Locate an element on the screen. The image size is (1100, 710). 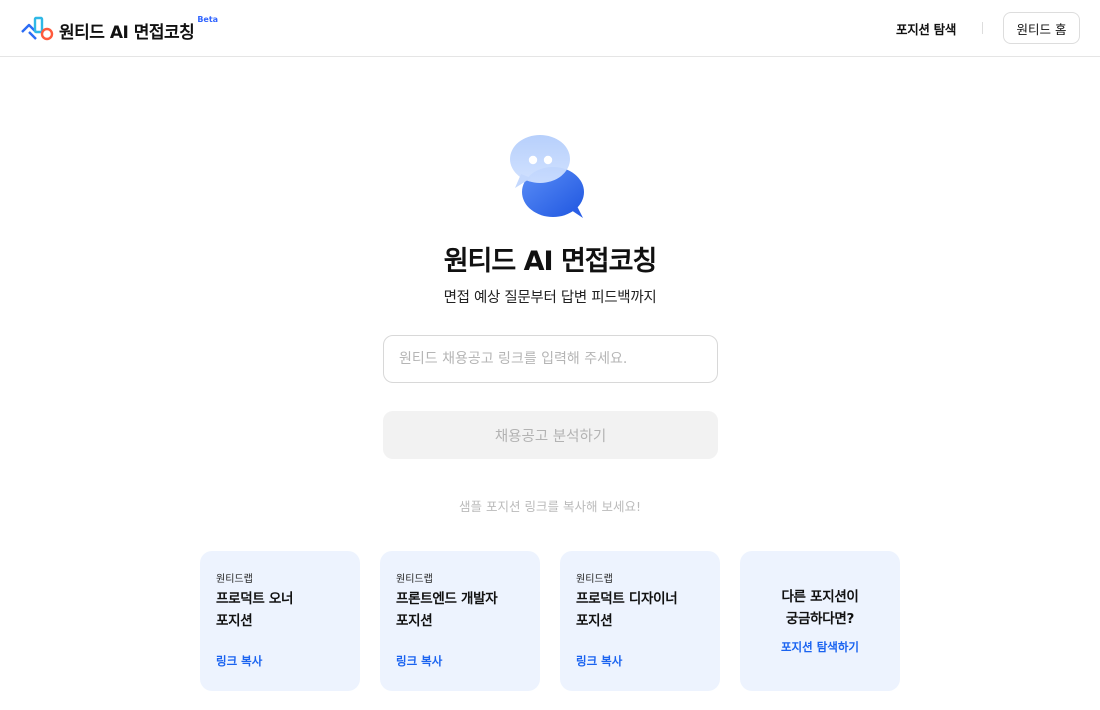
explore-more-card: 다른 포지션이 궁금하다면? 포지션 탐색하기 is located at coordinates (820, 621).